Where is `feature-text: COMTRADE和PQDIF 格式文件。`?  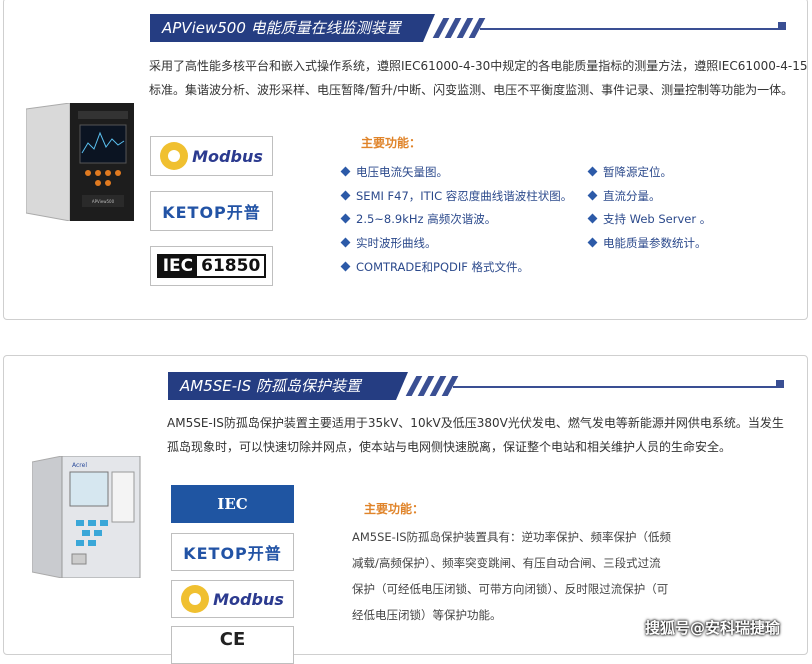
feature-text: COMTRADE和PQDIF 格式文件。 is located at coordinates (443, 267).